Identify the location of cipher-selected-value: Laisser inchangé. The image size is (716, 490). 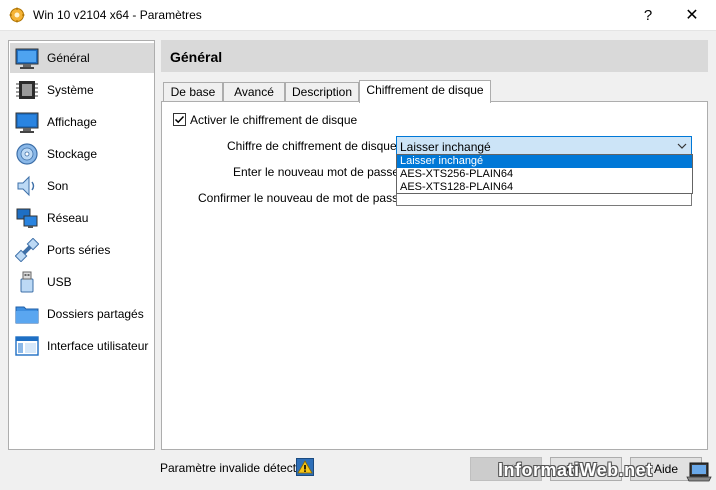
(445, 147).